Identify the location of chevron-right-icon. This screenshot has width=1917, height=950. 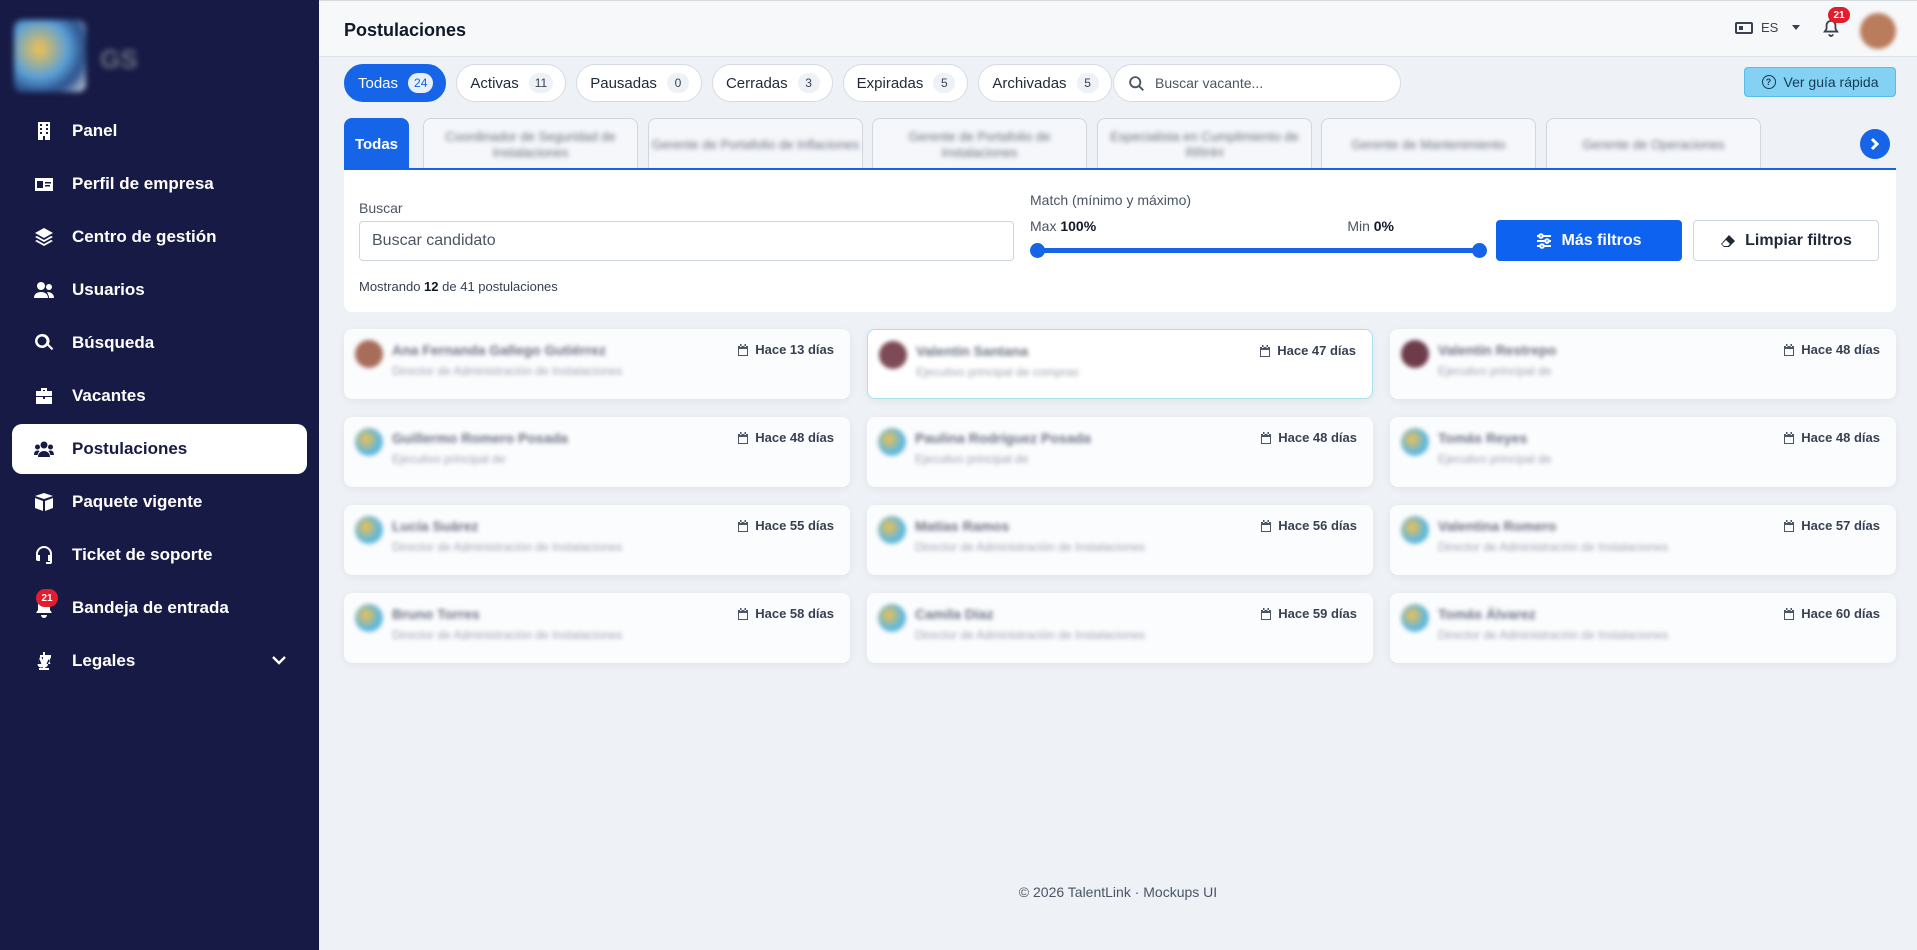
(1875, 144).